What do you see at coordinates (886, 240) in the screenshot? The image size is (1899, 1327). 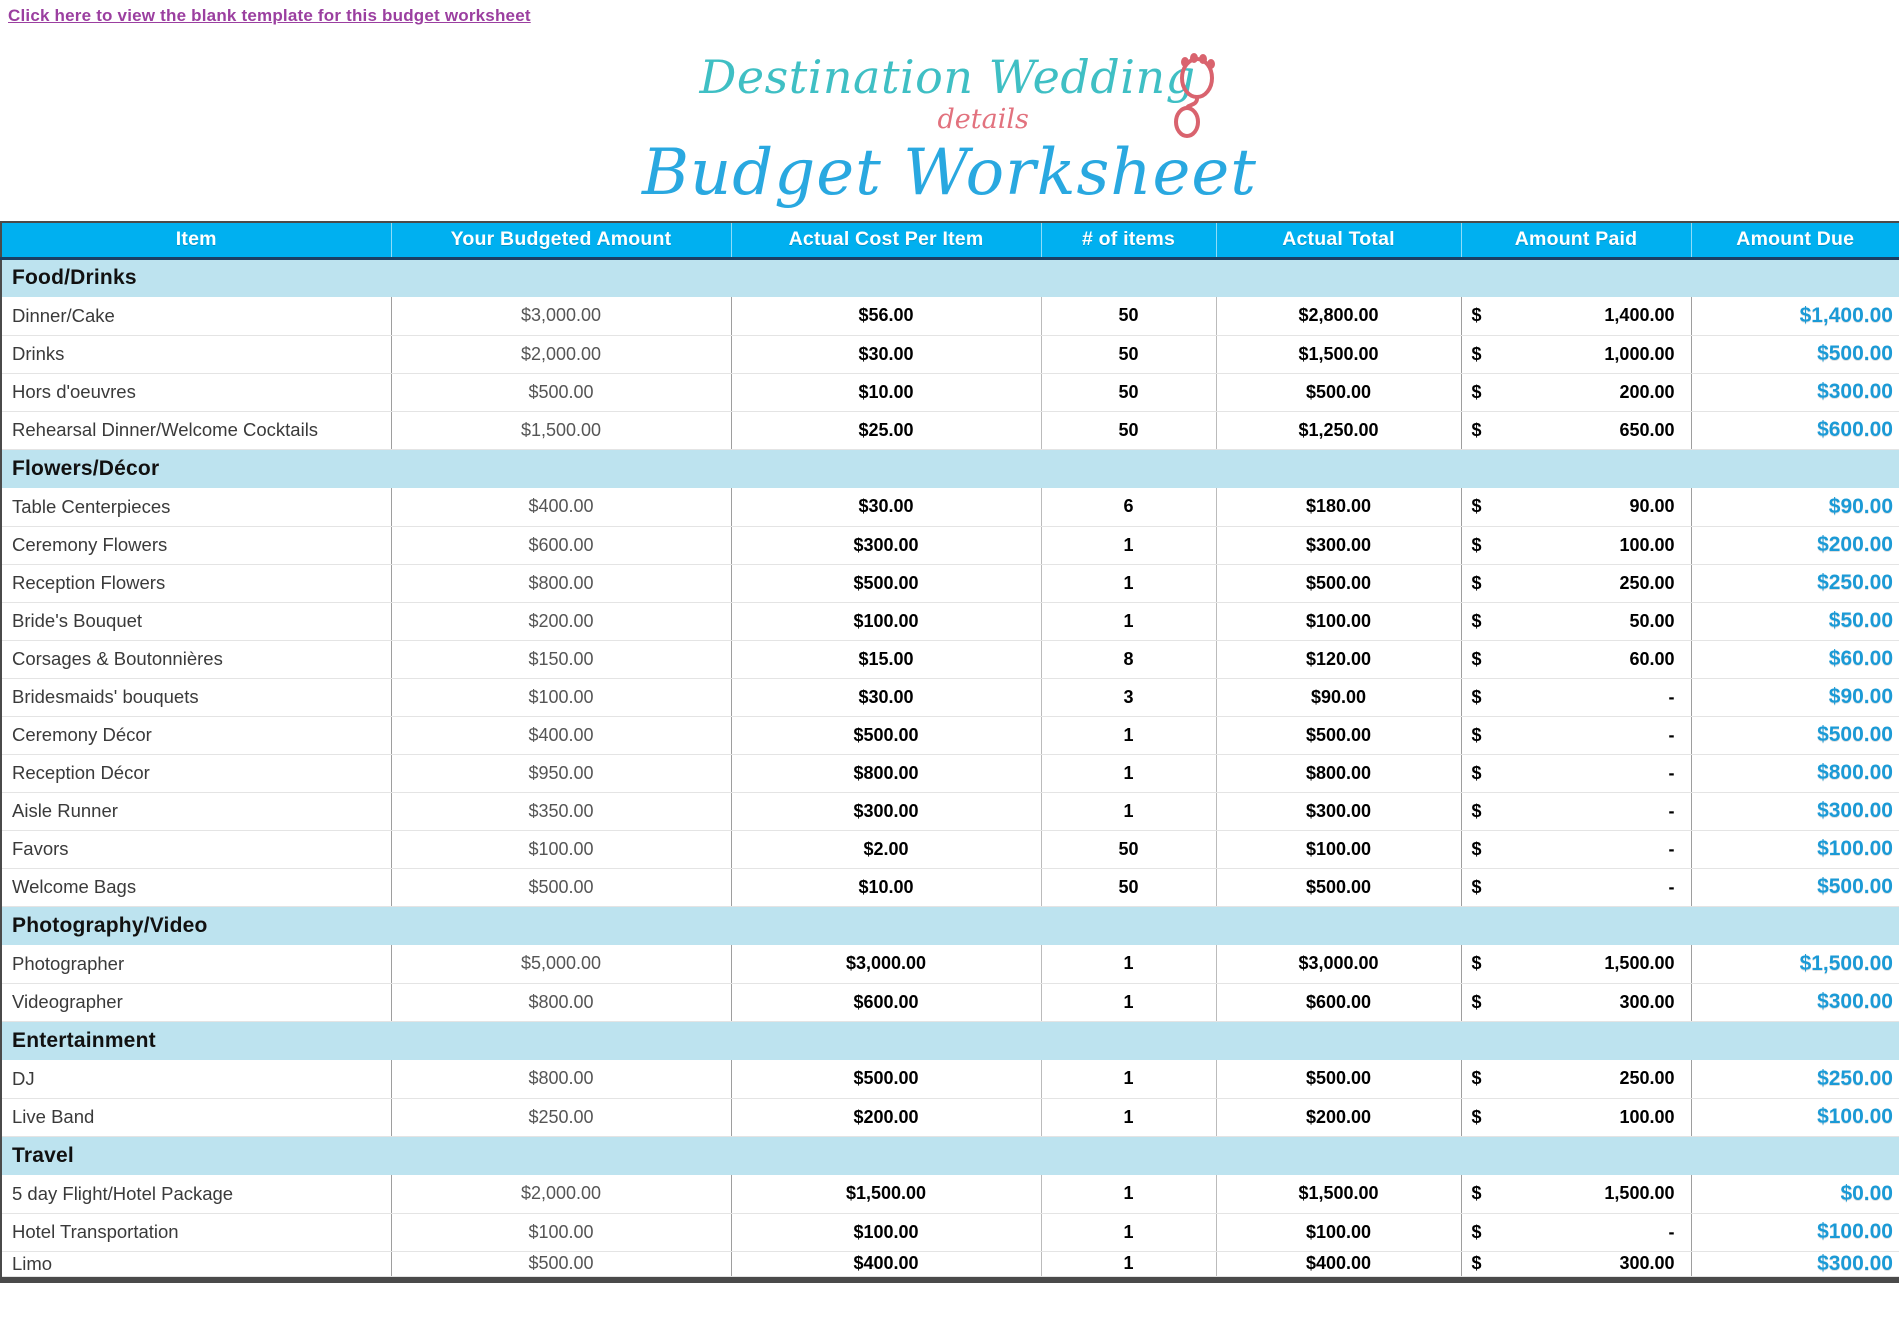 I see `column-header-cost: Actual Cost Per Item` at bounding box center [886, 240].